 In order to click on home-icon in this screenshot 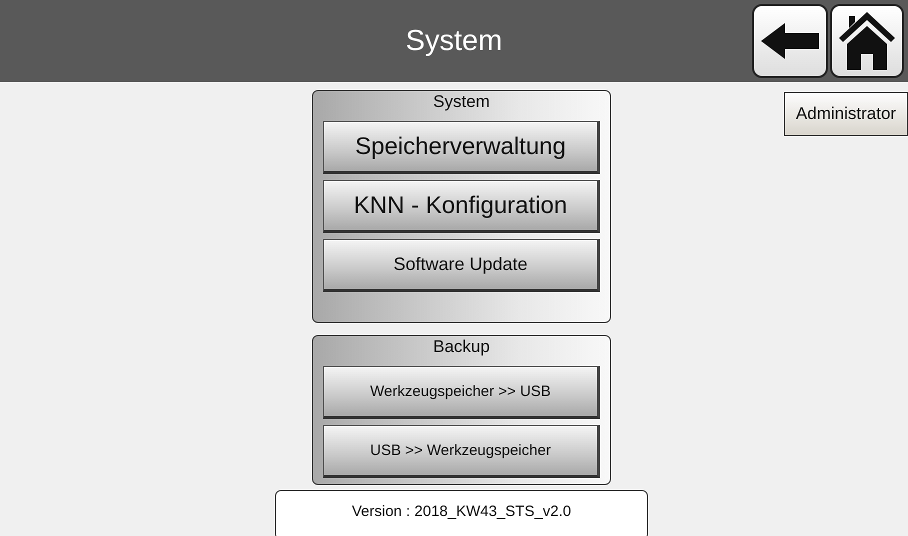, I will do `click(867, 41)`.